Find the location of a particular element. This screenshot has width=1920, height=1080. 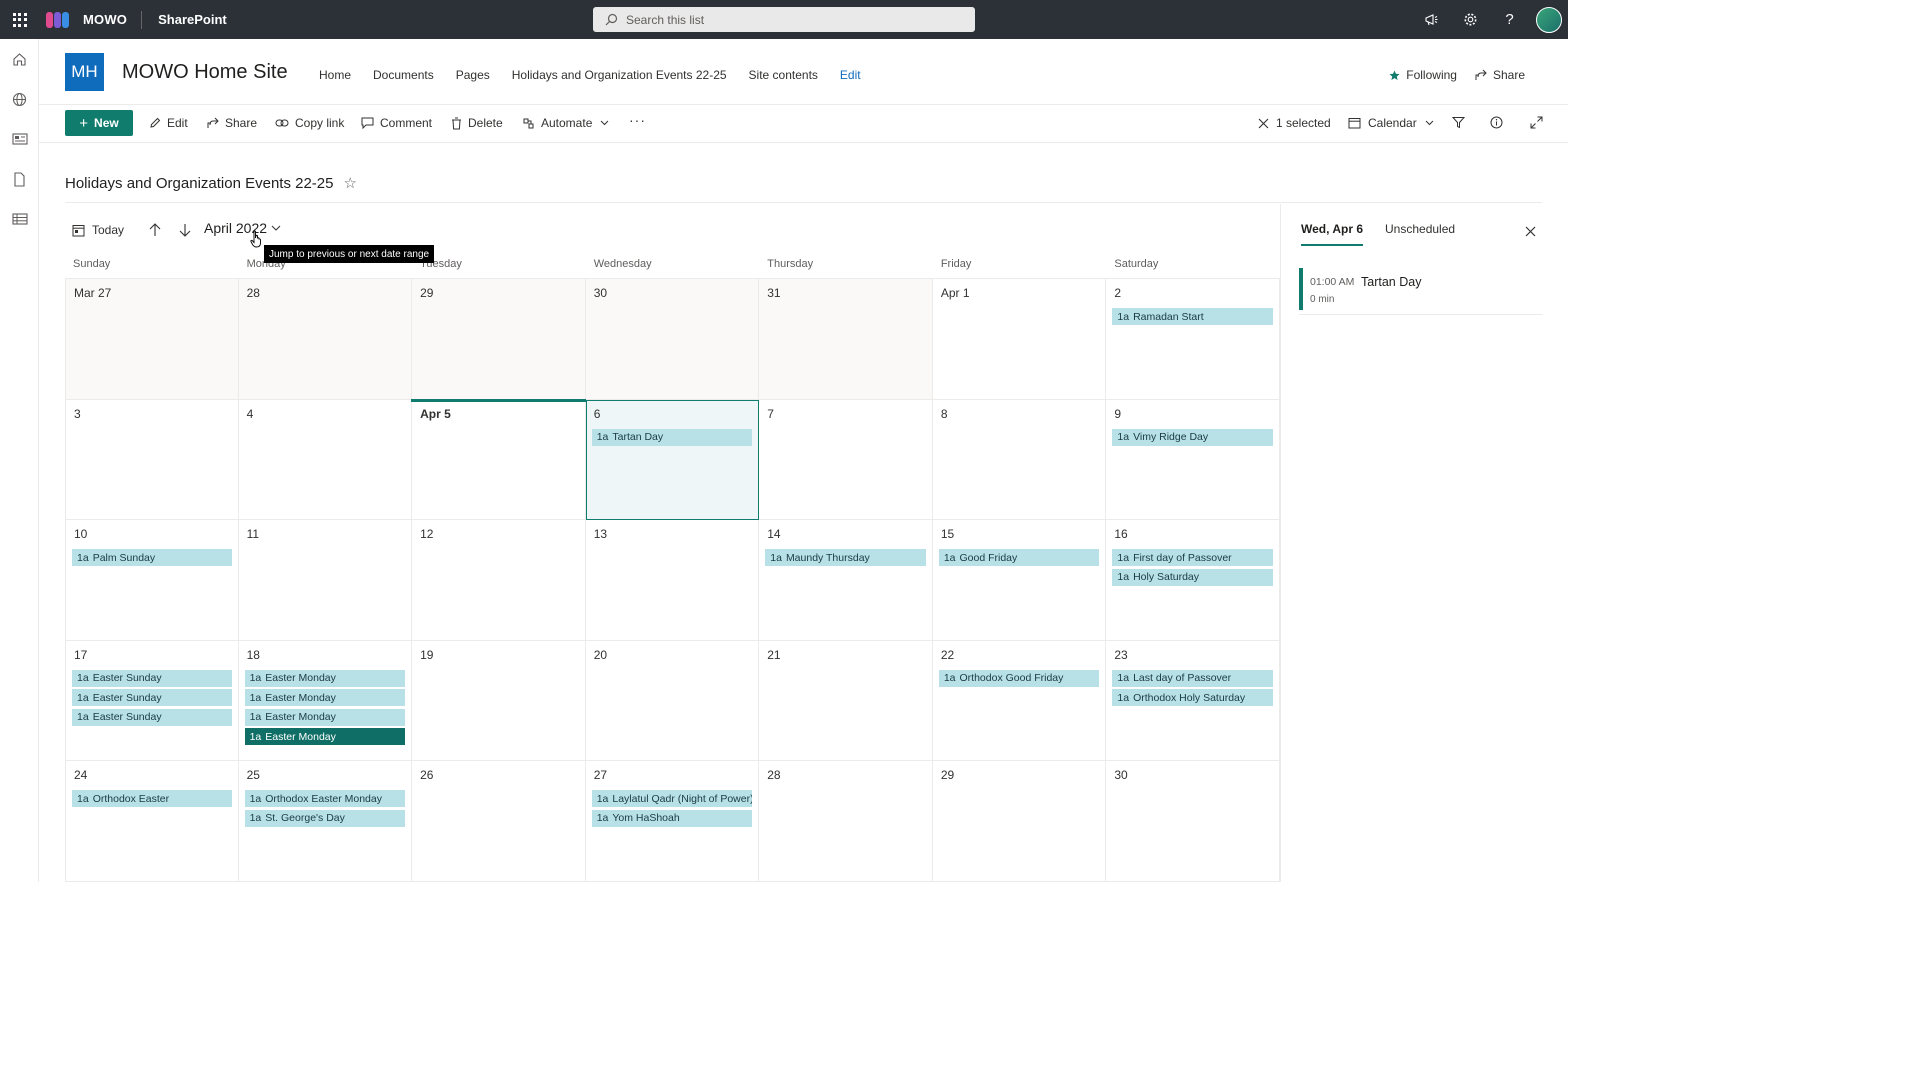

comment-button: Comment is located at coordinates (396, 123).